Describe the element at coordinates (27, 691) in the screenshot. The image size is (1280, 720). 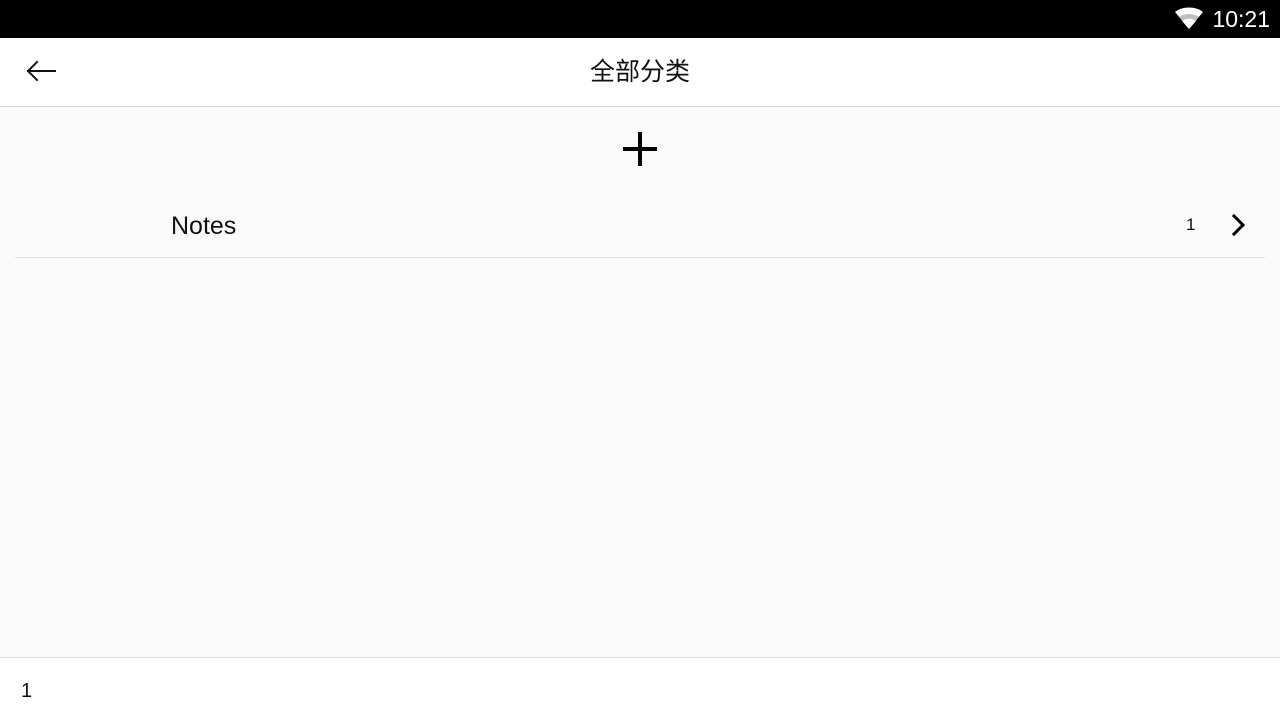
I see `footer-count: 1` at that location.